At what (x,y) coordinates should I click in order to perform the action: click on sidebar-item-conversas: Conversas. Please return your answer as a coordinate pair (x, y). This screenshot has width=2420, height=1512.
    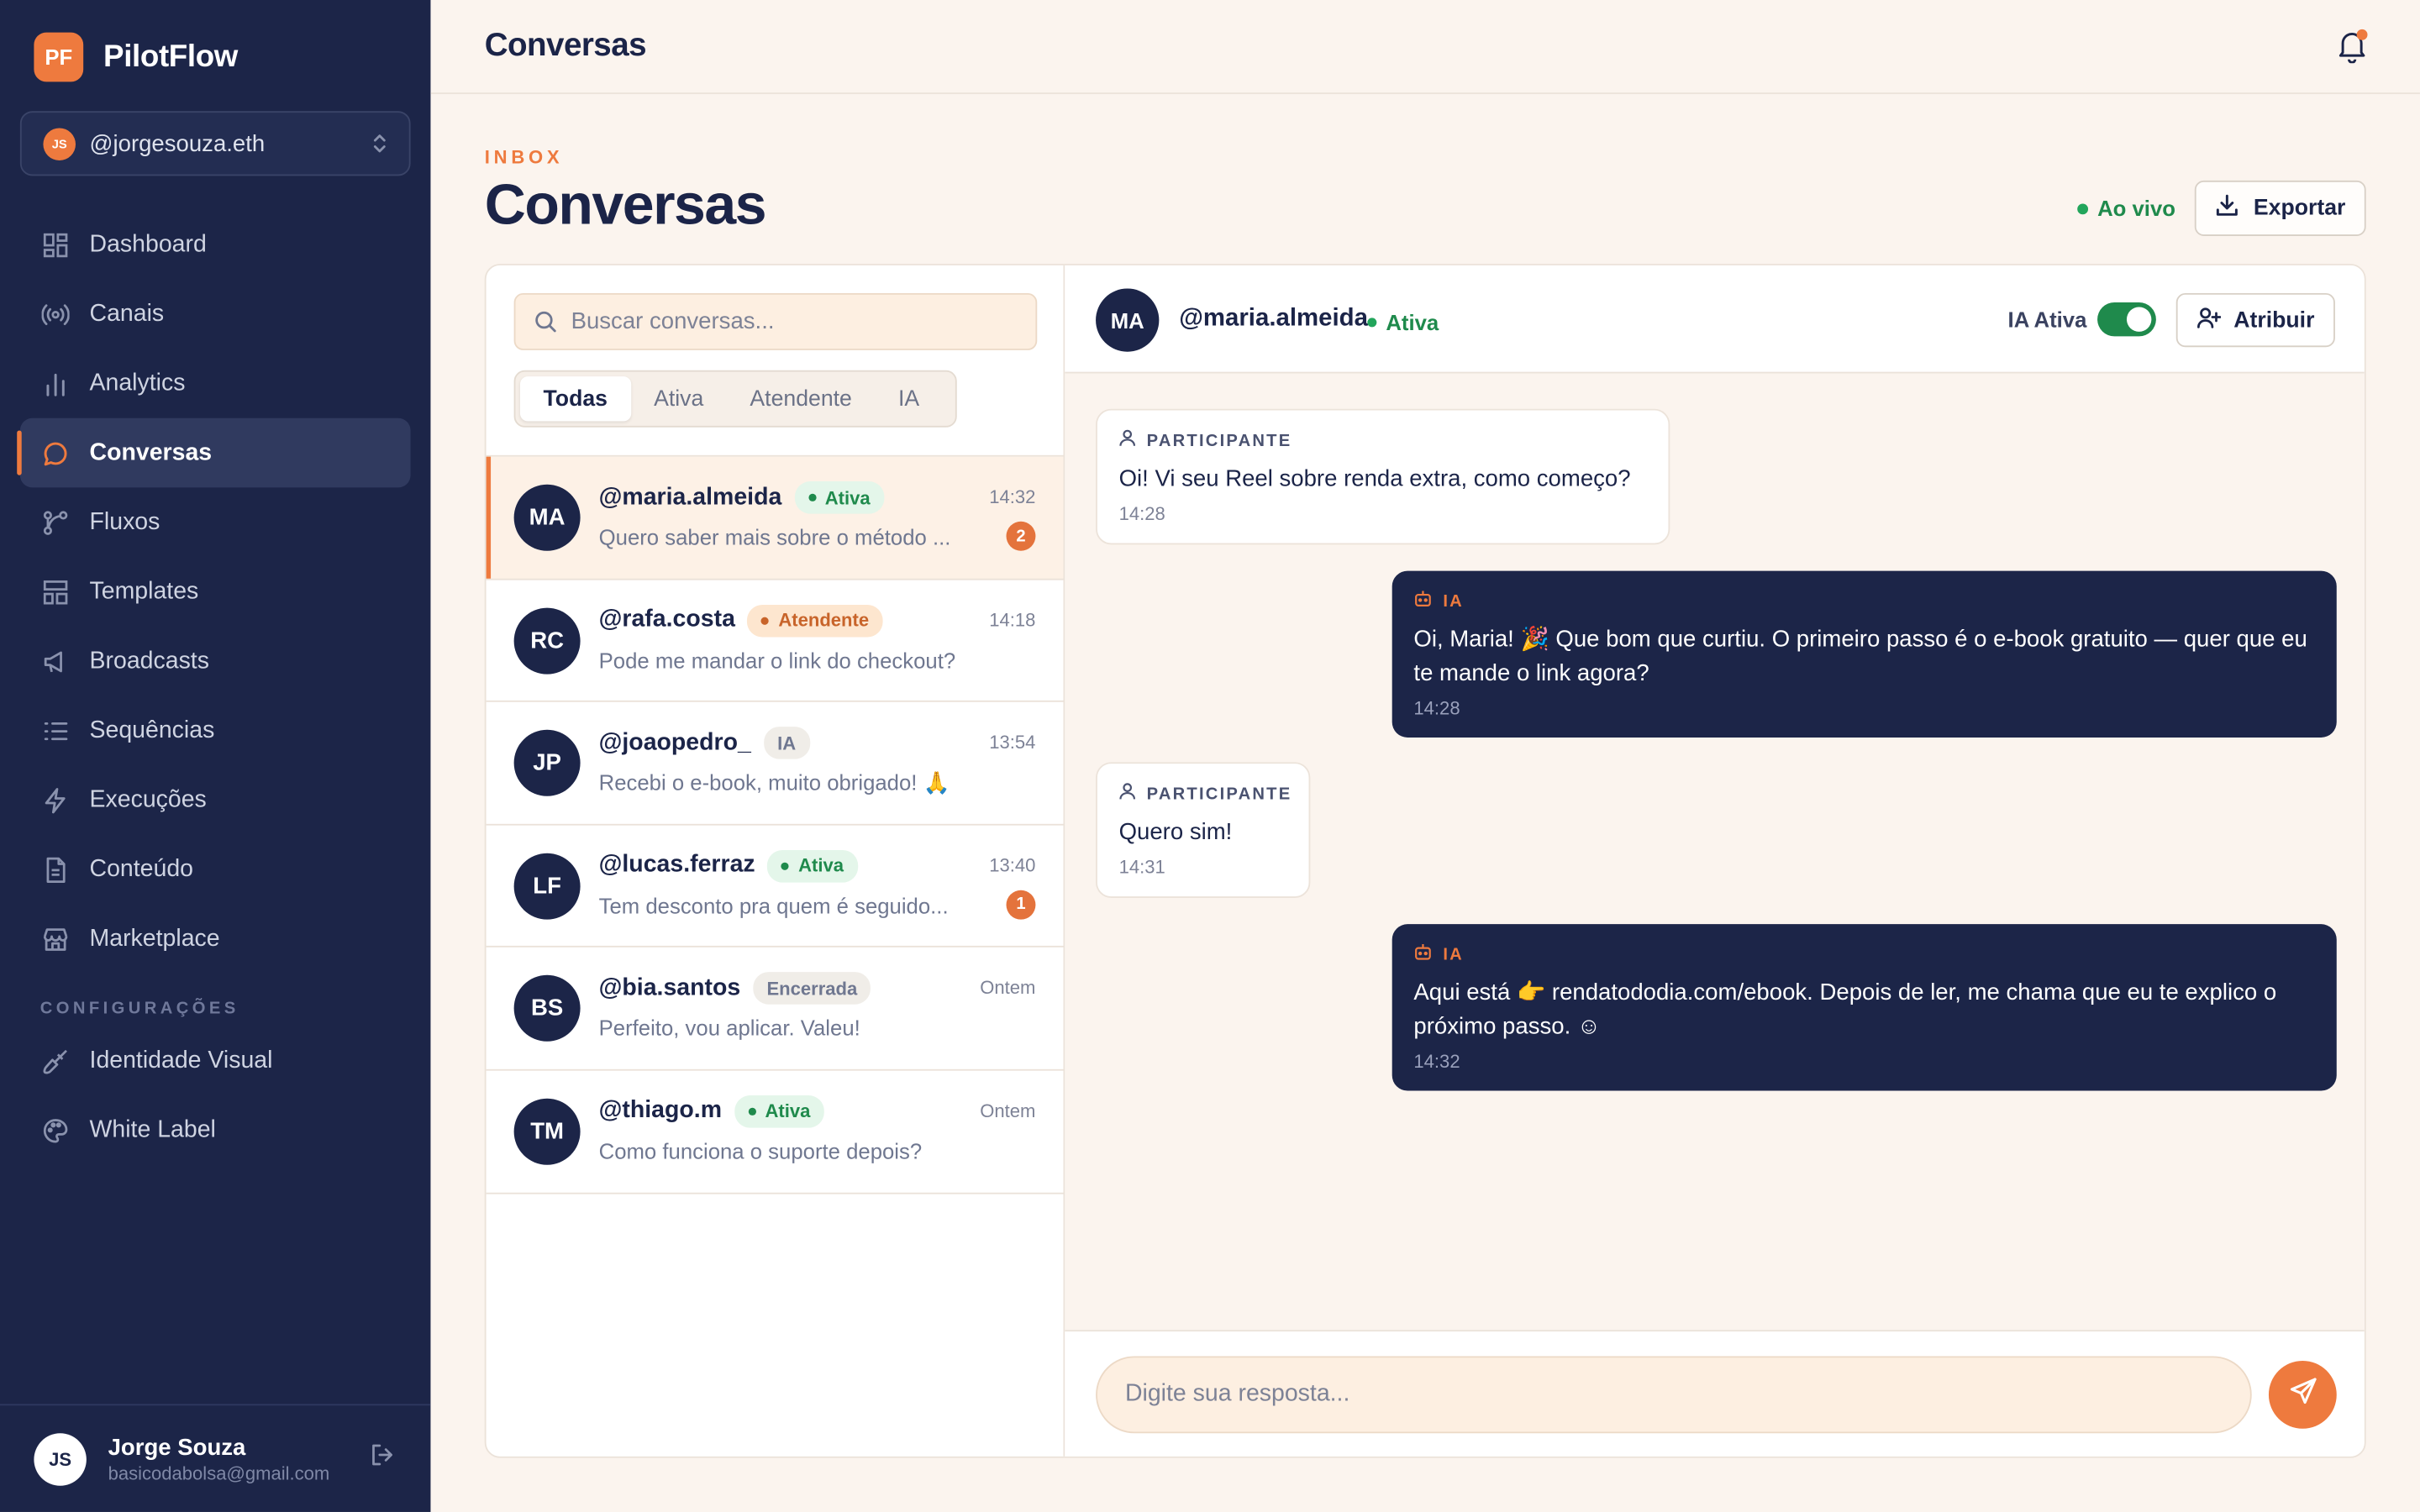
    Looking at the image, I should click on (214, 452).